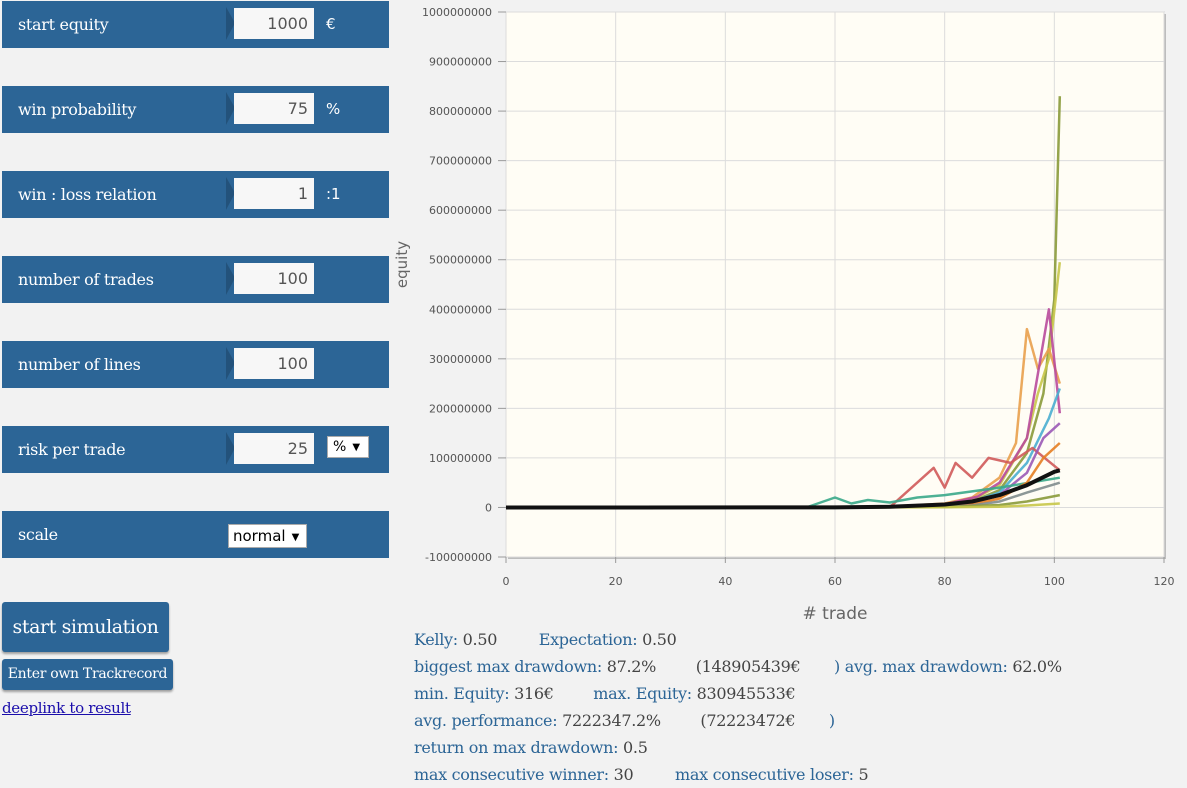 The image size is (1187, 788). I want to click on stats-line-5: return on max drawdown: 0.5, so click(799, 747).